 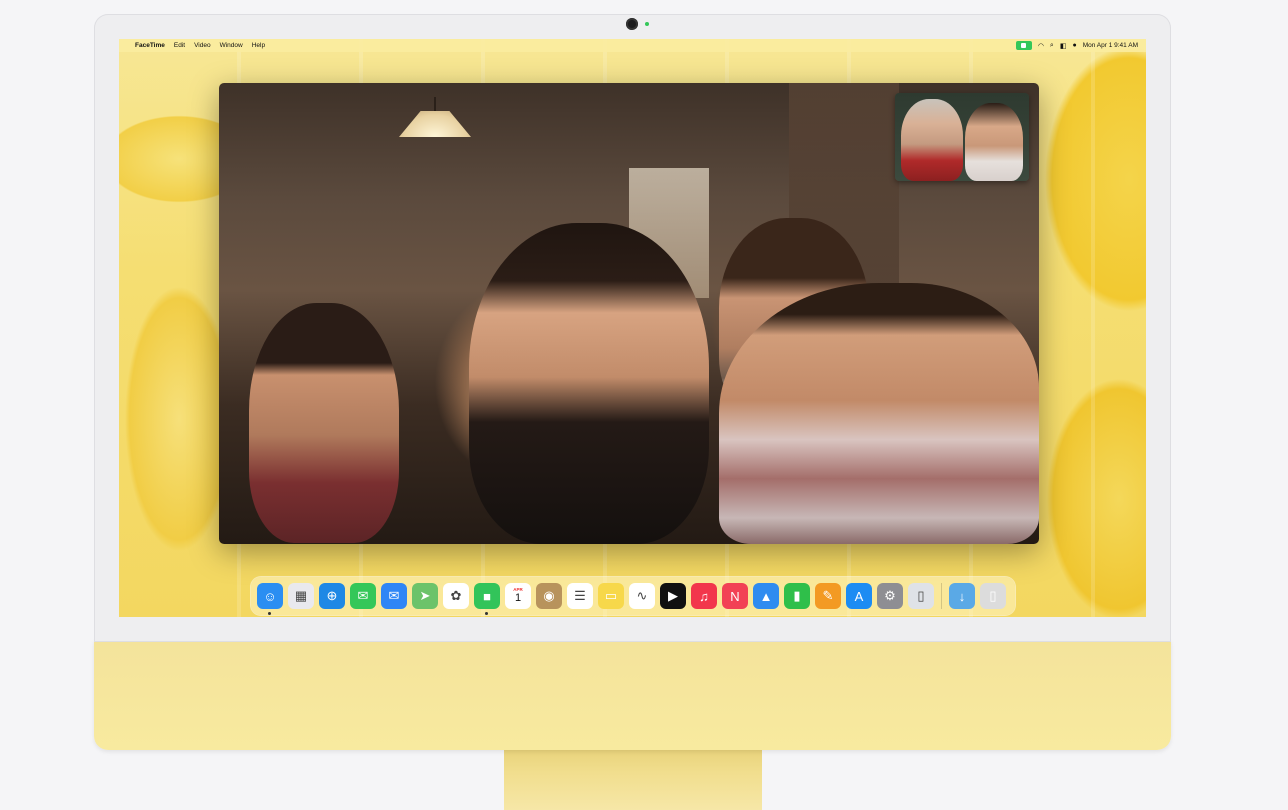 What do you see at coordinates (1052, 46) in the screenshot?
I see `spotlight-search-icon: ⌕` at bounding box center [1052, 46].